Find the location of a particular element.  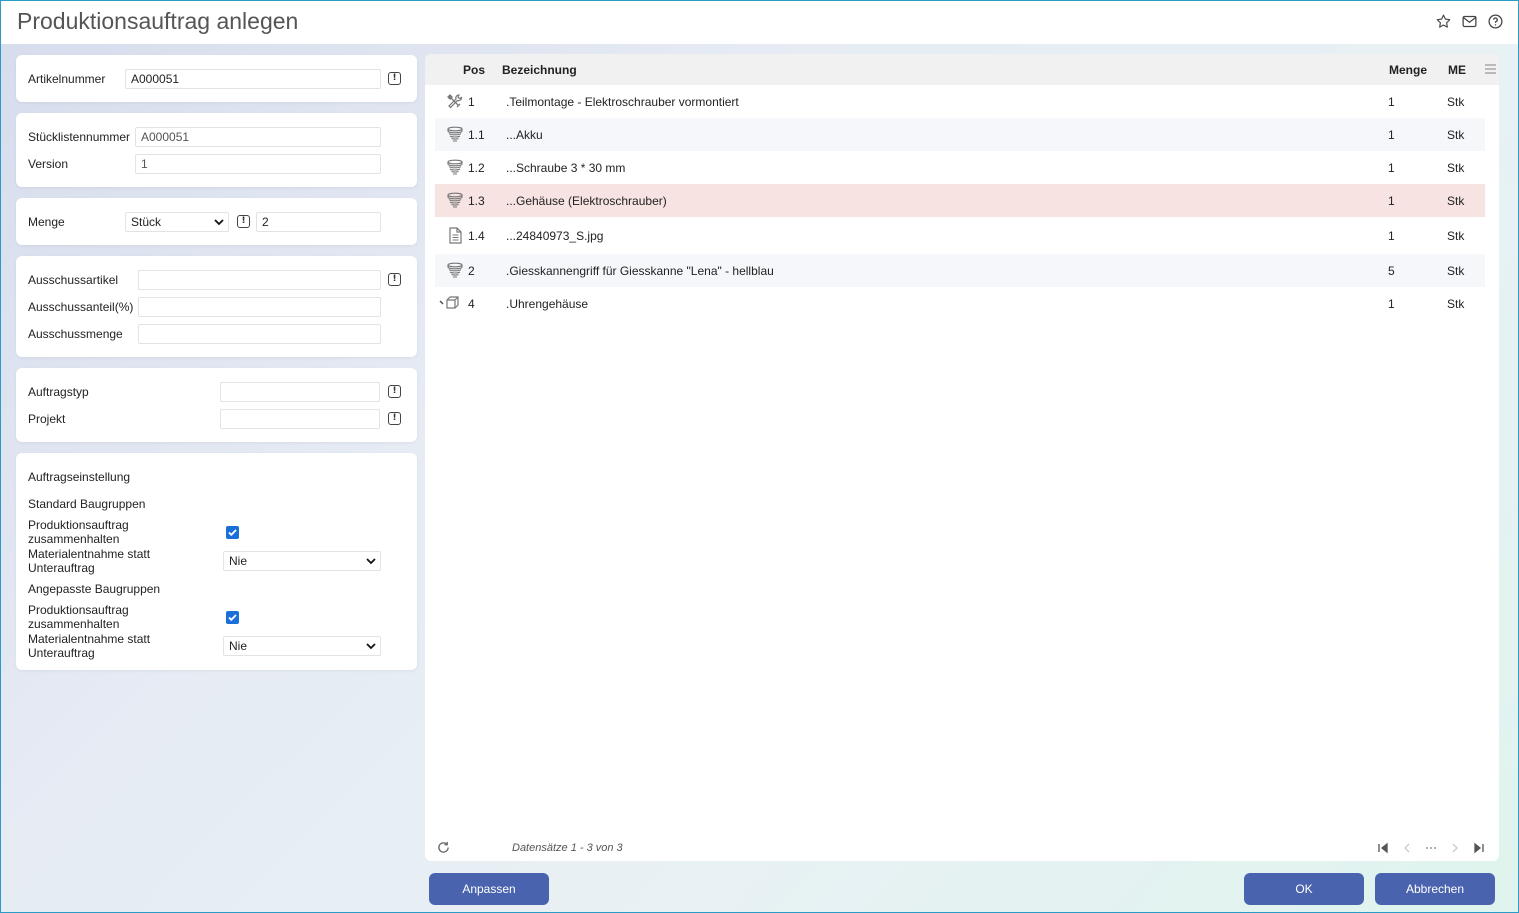

column-header-menge: Menge is located at coordinates (1408, 70).